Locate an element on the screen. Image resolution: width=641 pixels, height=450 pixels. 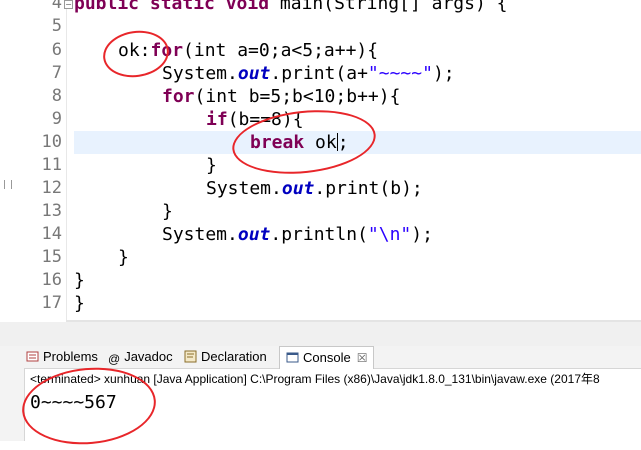
tab-console: Console ☒ is located at coordinates (327, 357).